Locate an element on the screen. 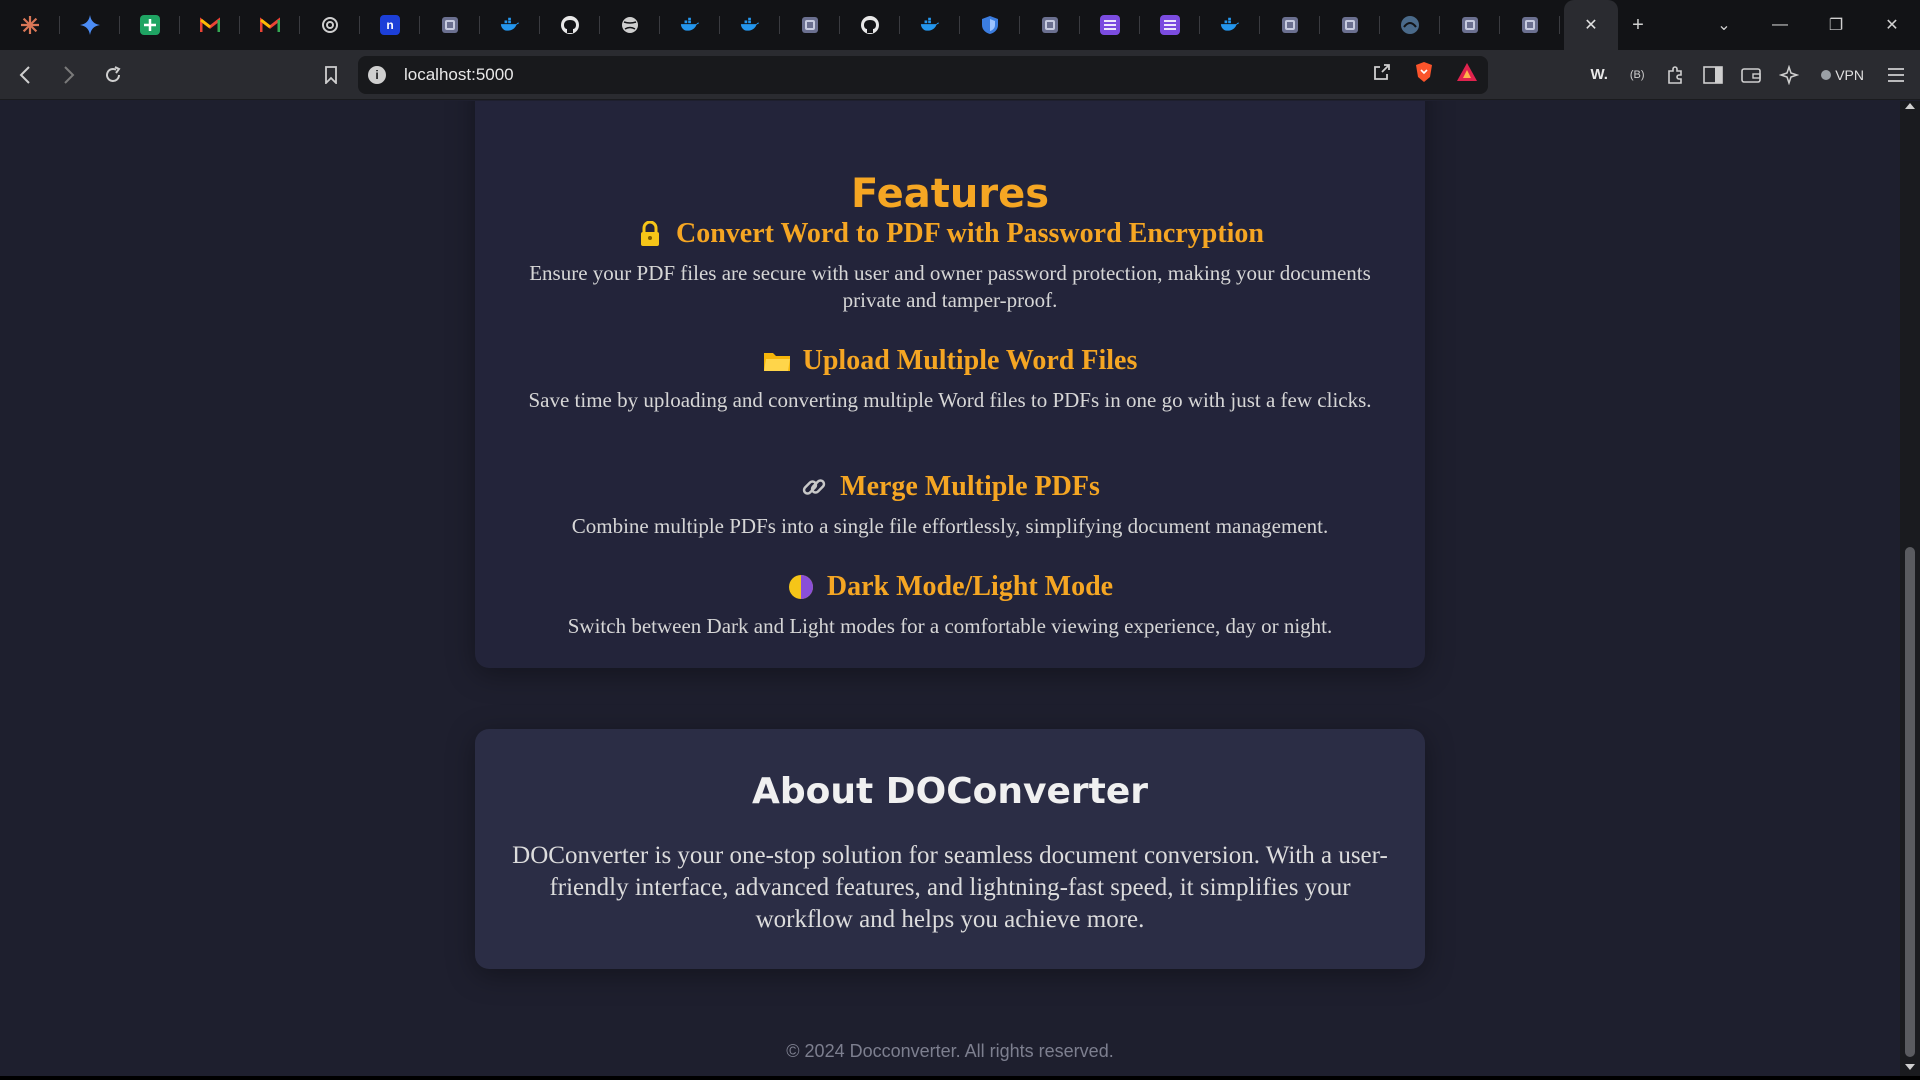 The image size is (1920, 1080). leo-ai-icon is located at coordinates (1789, 75).